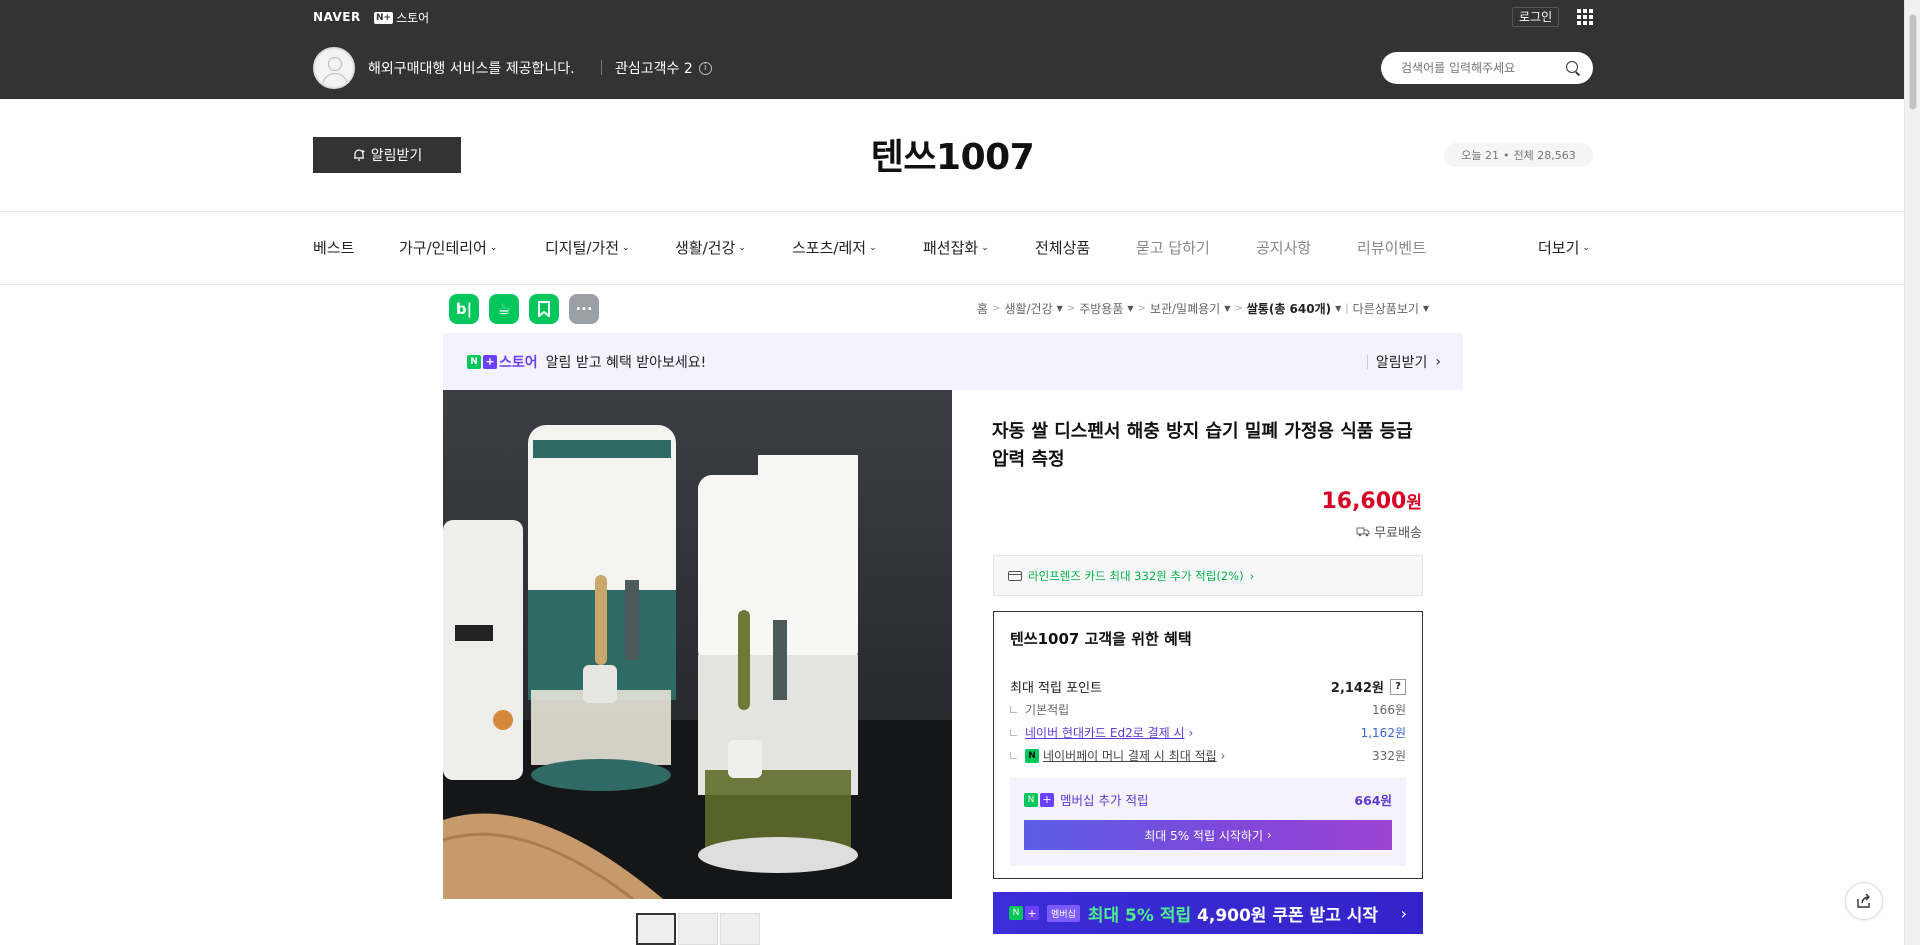  I want to click on nav-label: 리뷰이벤트, so click(1392, 248).